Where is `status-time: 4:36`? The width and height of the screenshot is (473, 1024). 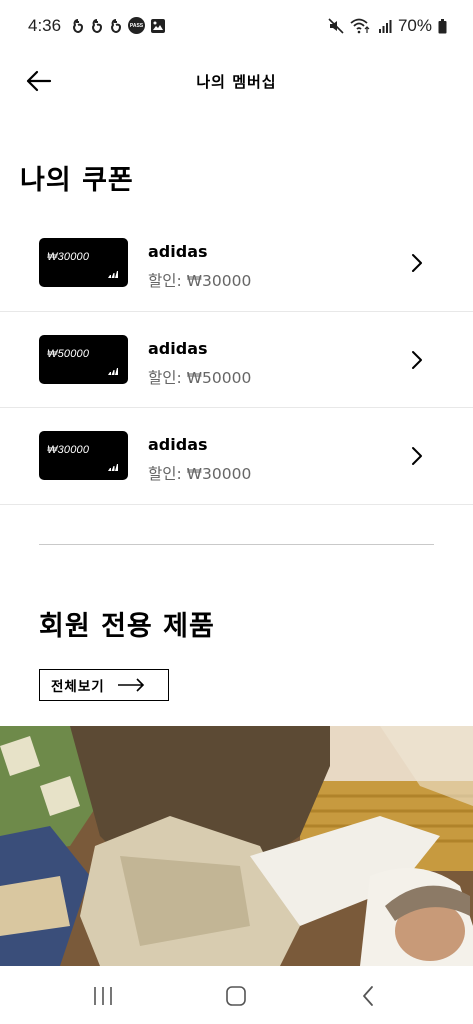
status-time: 4:36 is located at coordinates (45, 25).